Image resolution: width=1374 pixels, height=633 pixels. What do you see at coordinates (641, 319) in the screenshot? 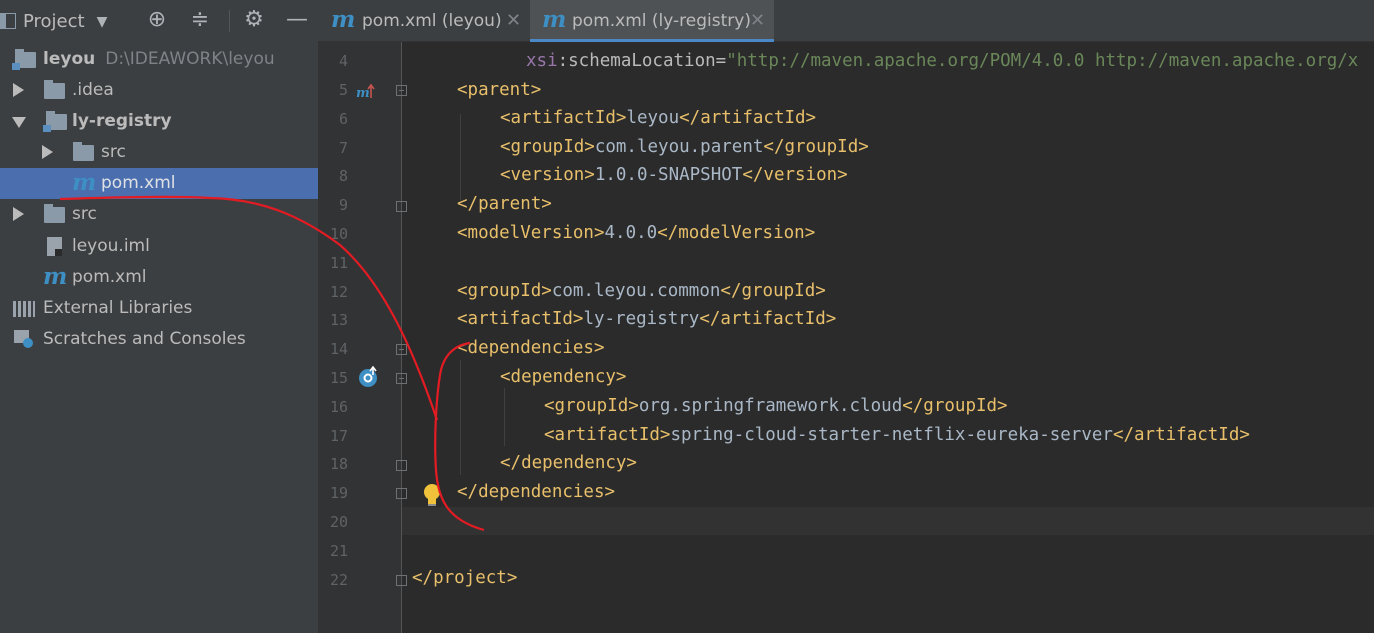
I see `xml-text: ly-registry` at bounding box center [641, 319].